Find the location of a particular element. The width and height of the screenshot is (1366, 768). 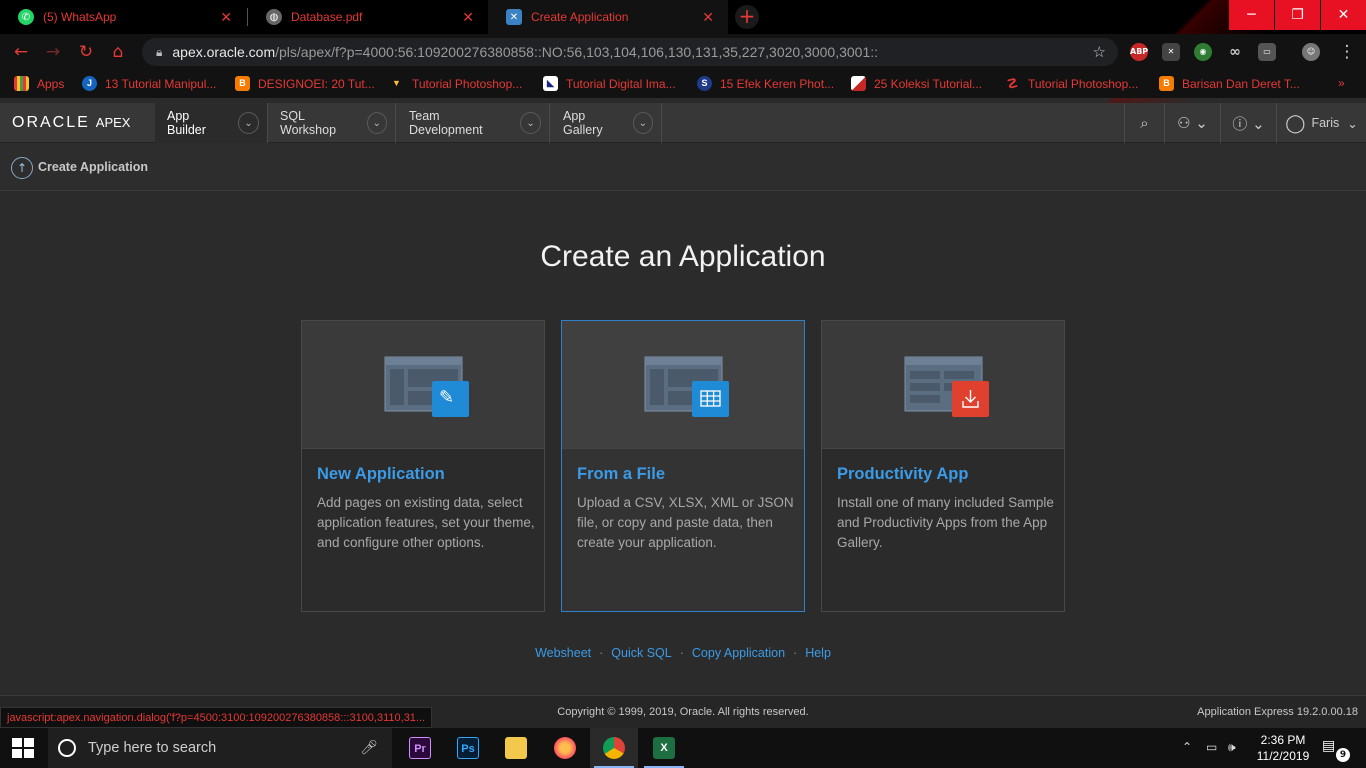

tab-app-builder: App Builder ⌄ is located at coordinates (211, 123).